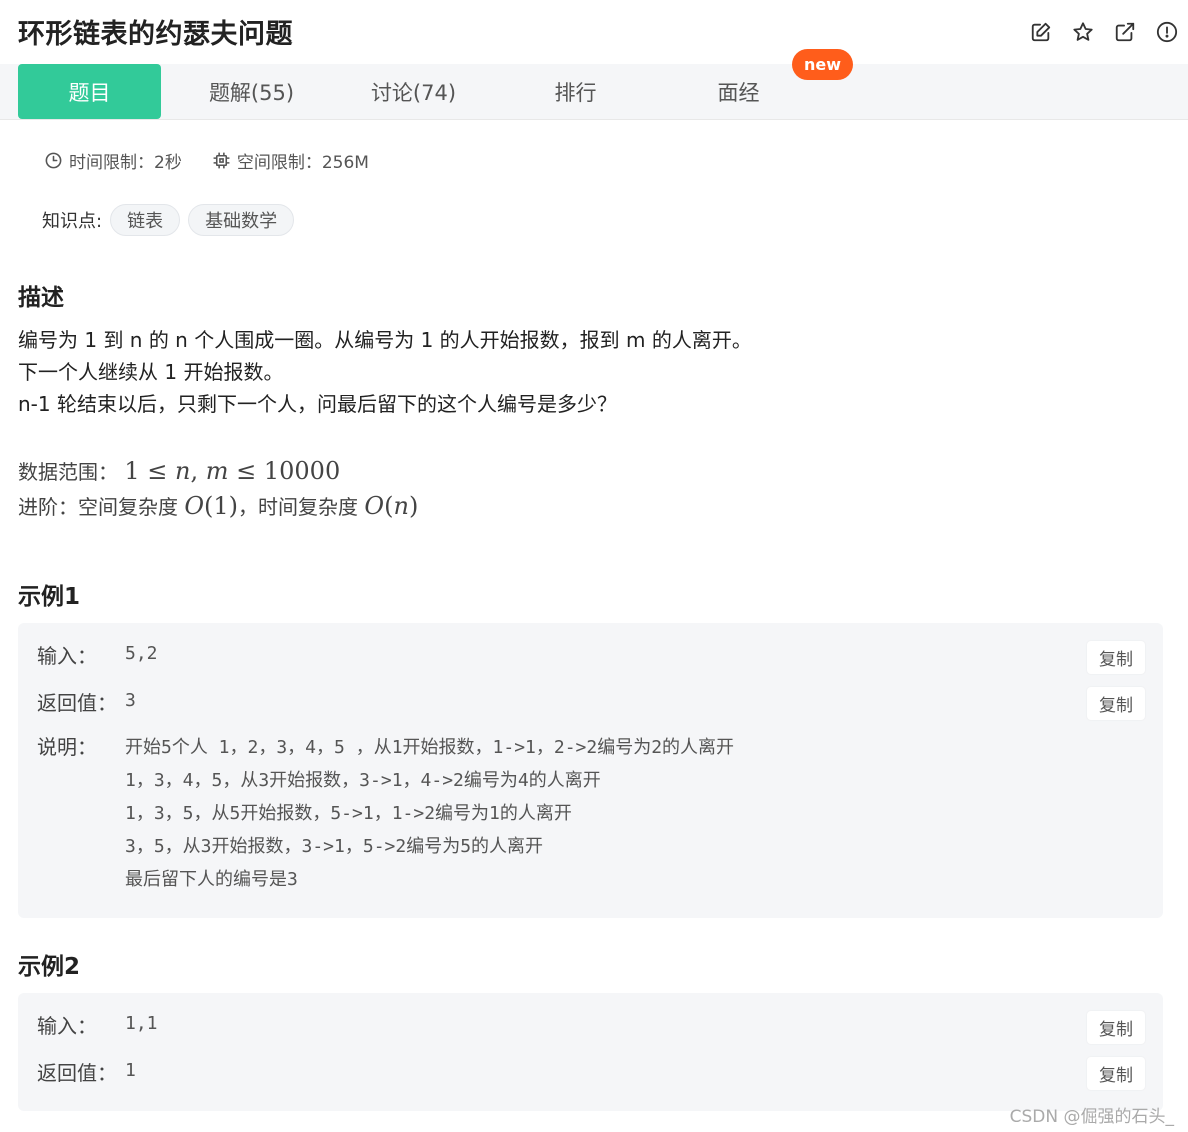  I want to click on description-line: n-1 轮结束以后，只剩下一个人，问最后留下的这个人编号是多少？, so click(317, 404).